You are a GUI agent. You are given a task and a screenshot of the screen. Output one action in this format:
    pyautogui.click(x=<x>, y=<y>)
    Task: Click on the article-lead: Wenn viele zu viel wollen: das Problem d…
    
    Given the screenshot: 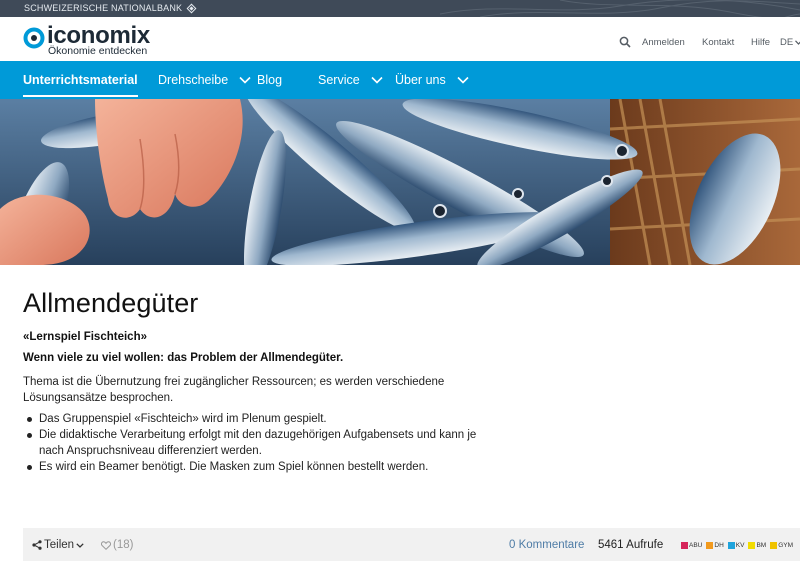 What is the action you would take?
    pyautogui.click(x=183, y=358)
    